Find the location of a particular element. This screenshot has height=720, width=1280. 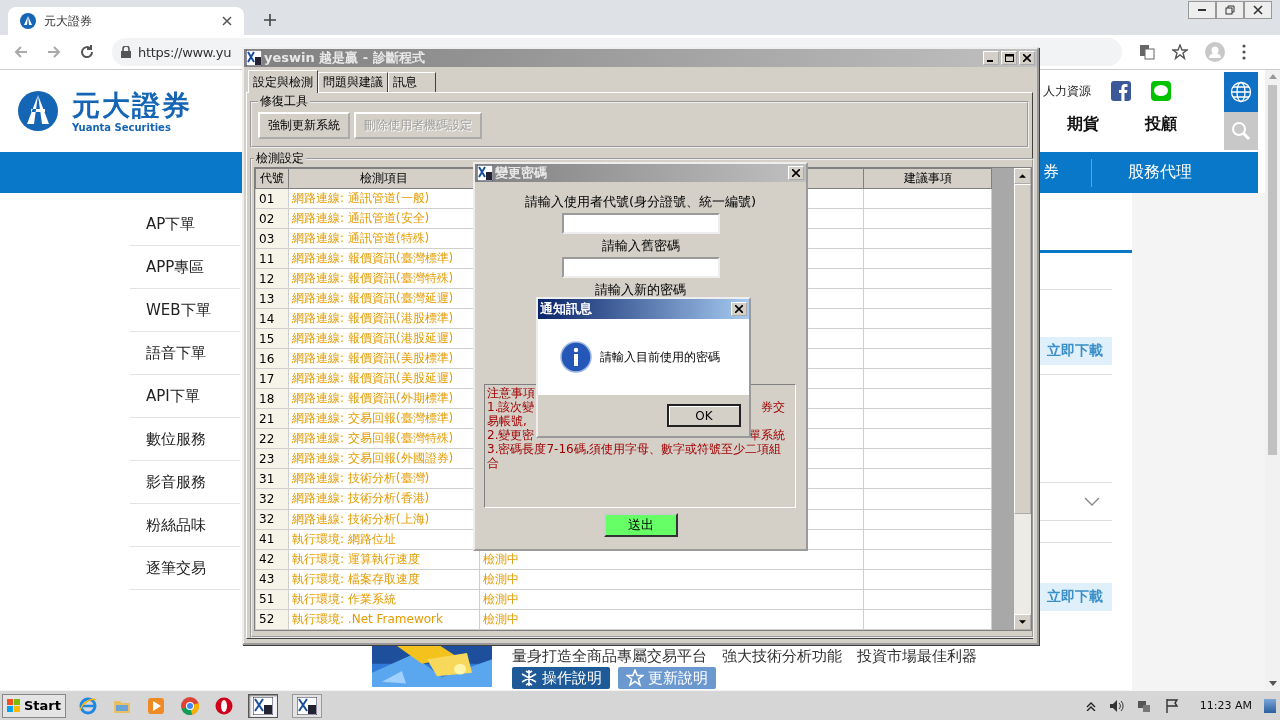

sidebar-item: API下單 is located at coordinates (185, 396).